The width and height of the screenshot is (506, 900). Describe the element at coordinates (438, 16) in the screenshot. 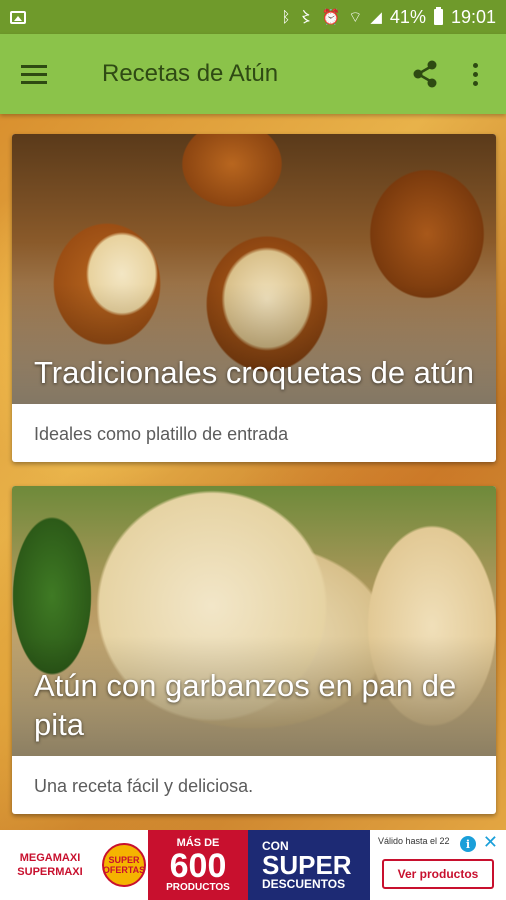

I see `battery-icon` at that location.